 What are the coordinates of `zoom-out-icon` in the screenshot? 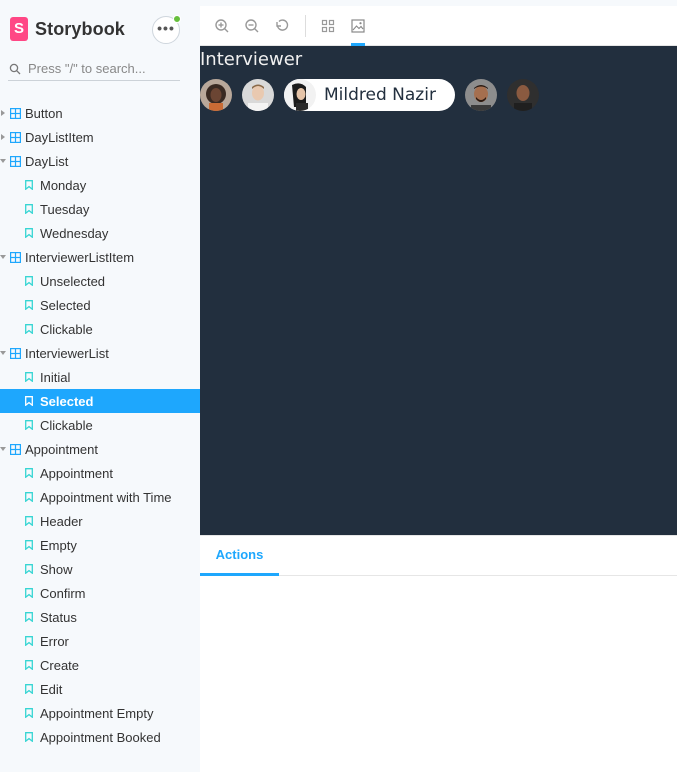 It's located at (252, 26).